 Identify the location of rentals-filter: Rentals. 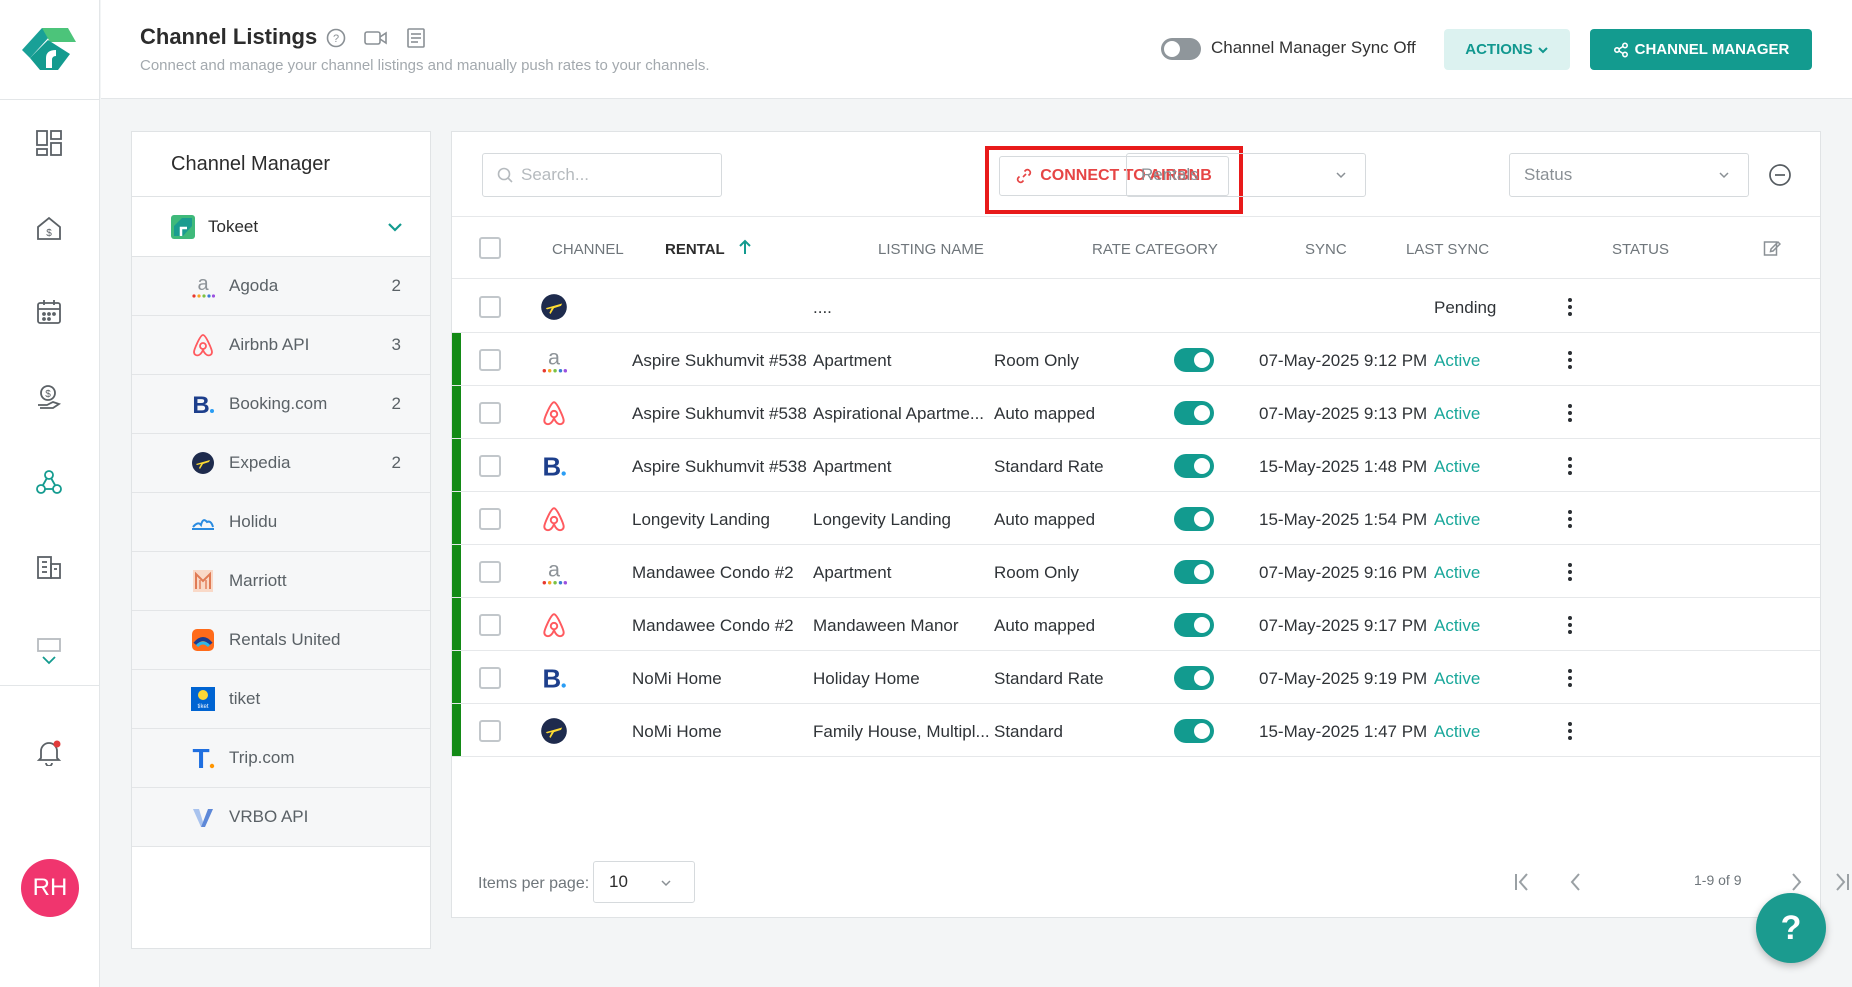
(1246, 175).